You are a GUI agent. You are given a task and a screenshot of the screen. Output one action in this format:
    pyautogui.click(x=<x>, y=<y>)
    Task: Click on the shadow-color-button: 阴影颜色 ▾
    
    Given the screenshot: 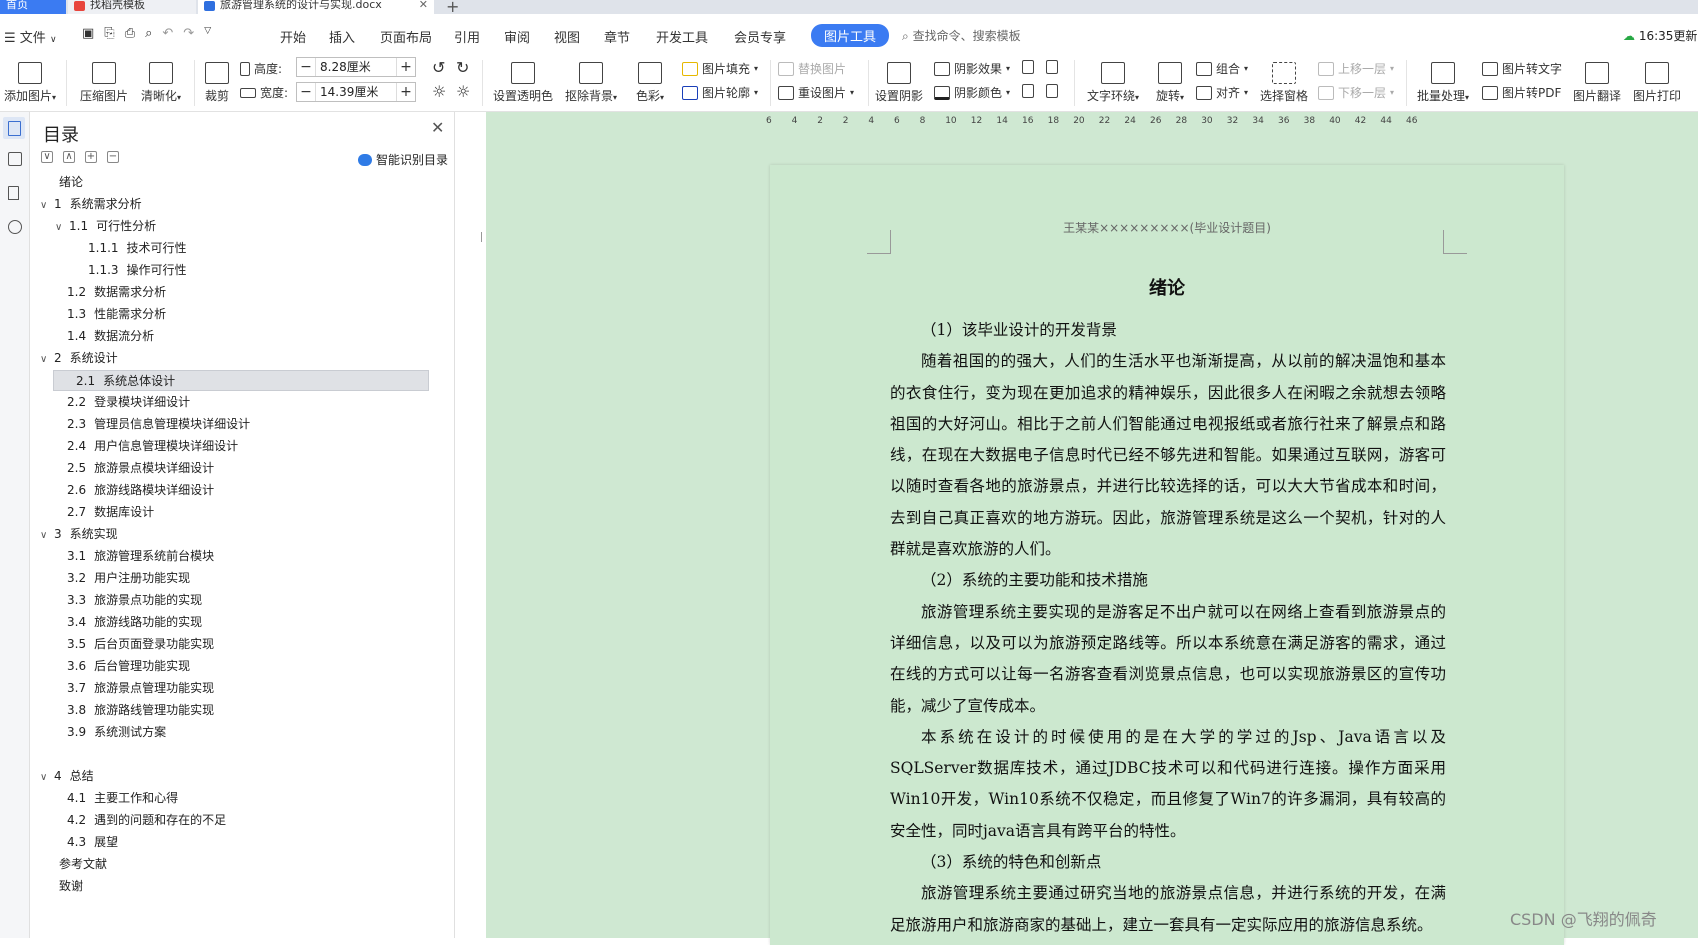 What is the action you would take?
    pyautogui.click(x=972, y=92)
    